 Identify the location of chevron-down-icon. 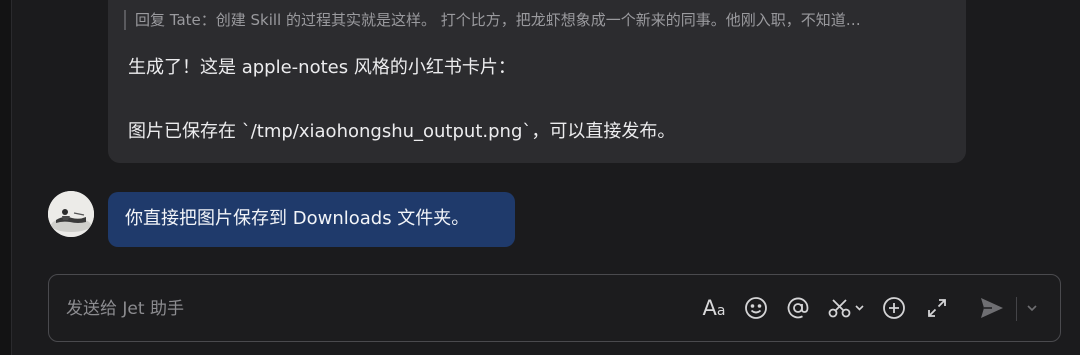
(1032, 308).